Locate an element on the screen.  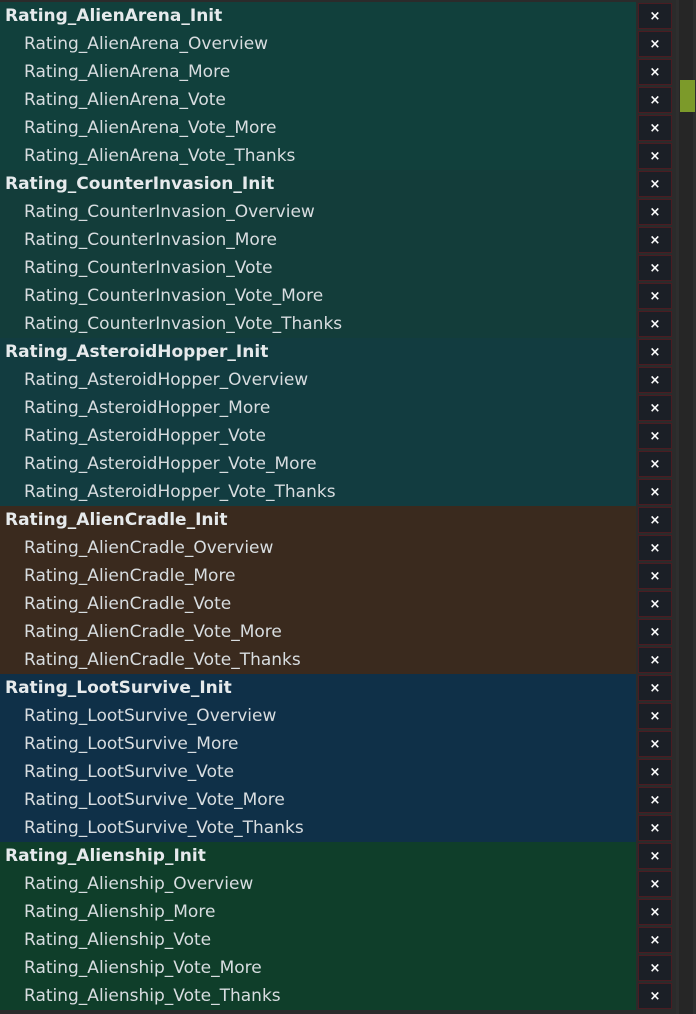
list-item: Rating_CounterInvasion_Vote_More × is located at coordinates (338, 296).